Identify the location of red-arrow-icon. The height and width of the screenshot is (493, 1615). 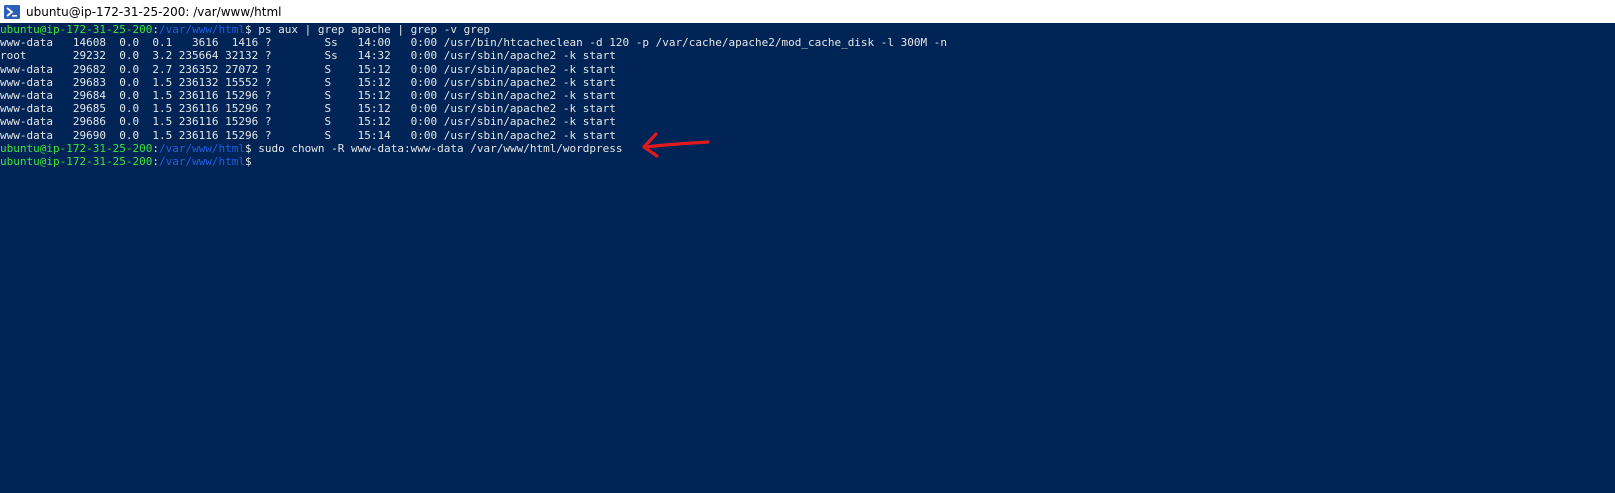
(676, 147).